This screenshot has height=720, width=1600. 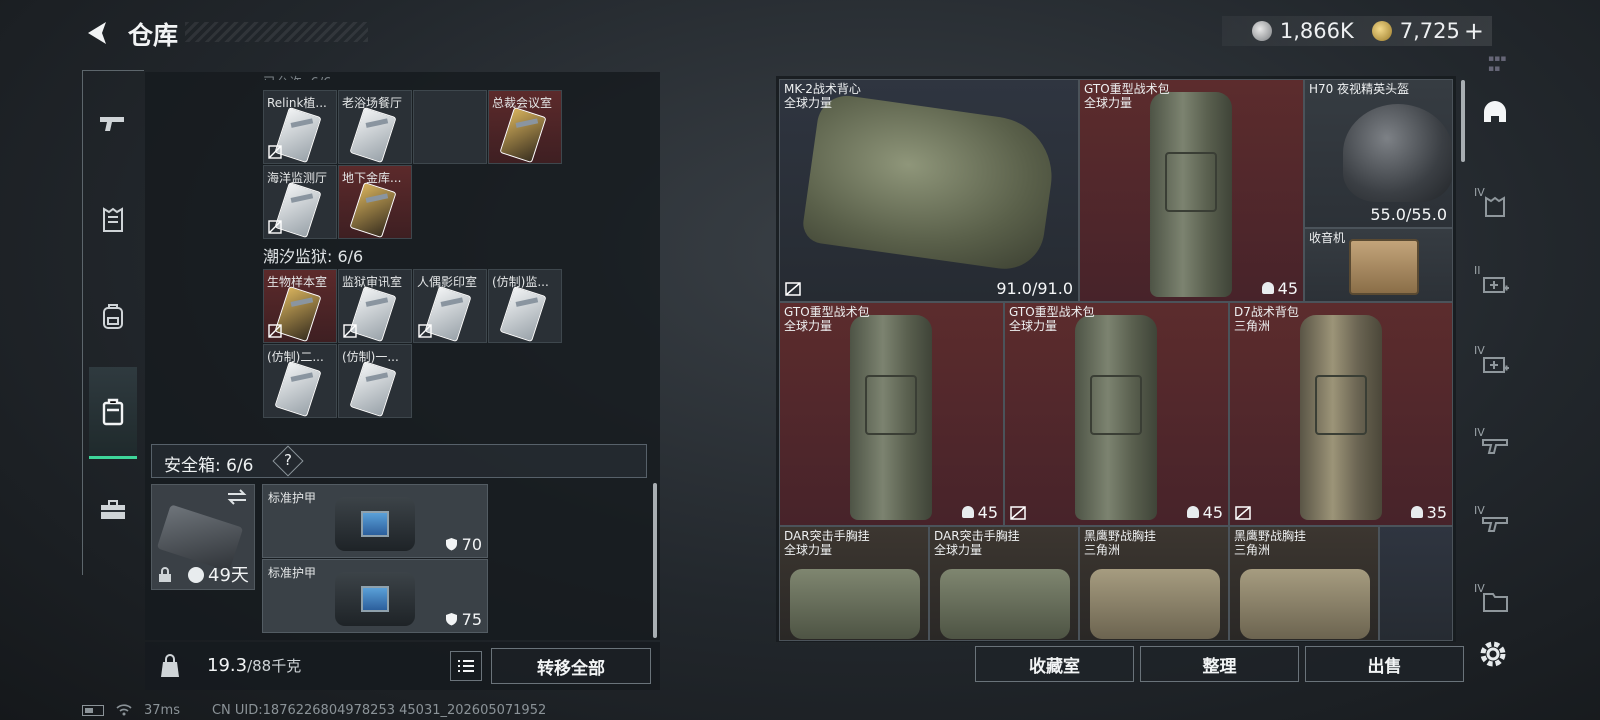 I want to click on item-helmet: H70 夜视精英头盔 55.0/55.0, so click(x=1378, y=153).